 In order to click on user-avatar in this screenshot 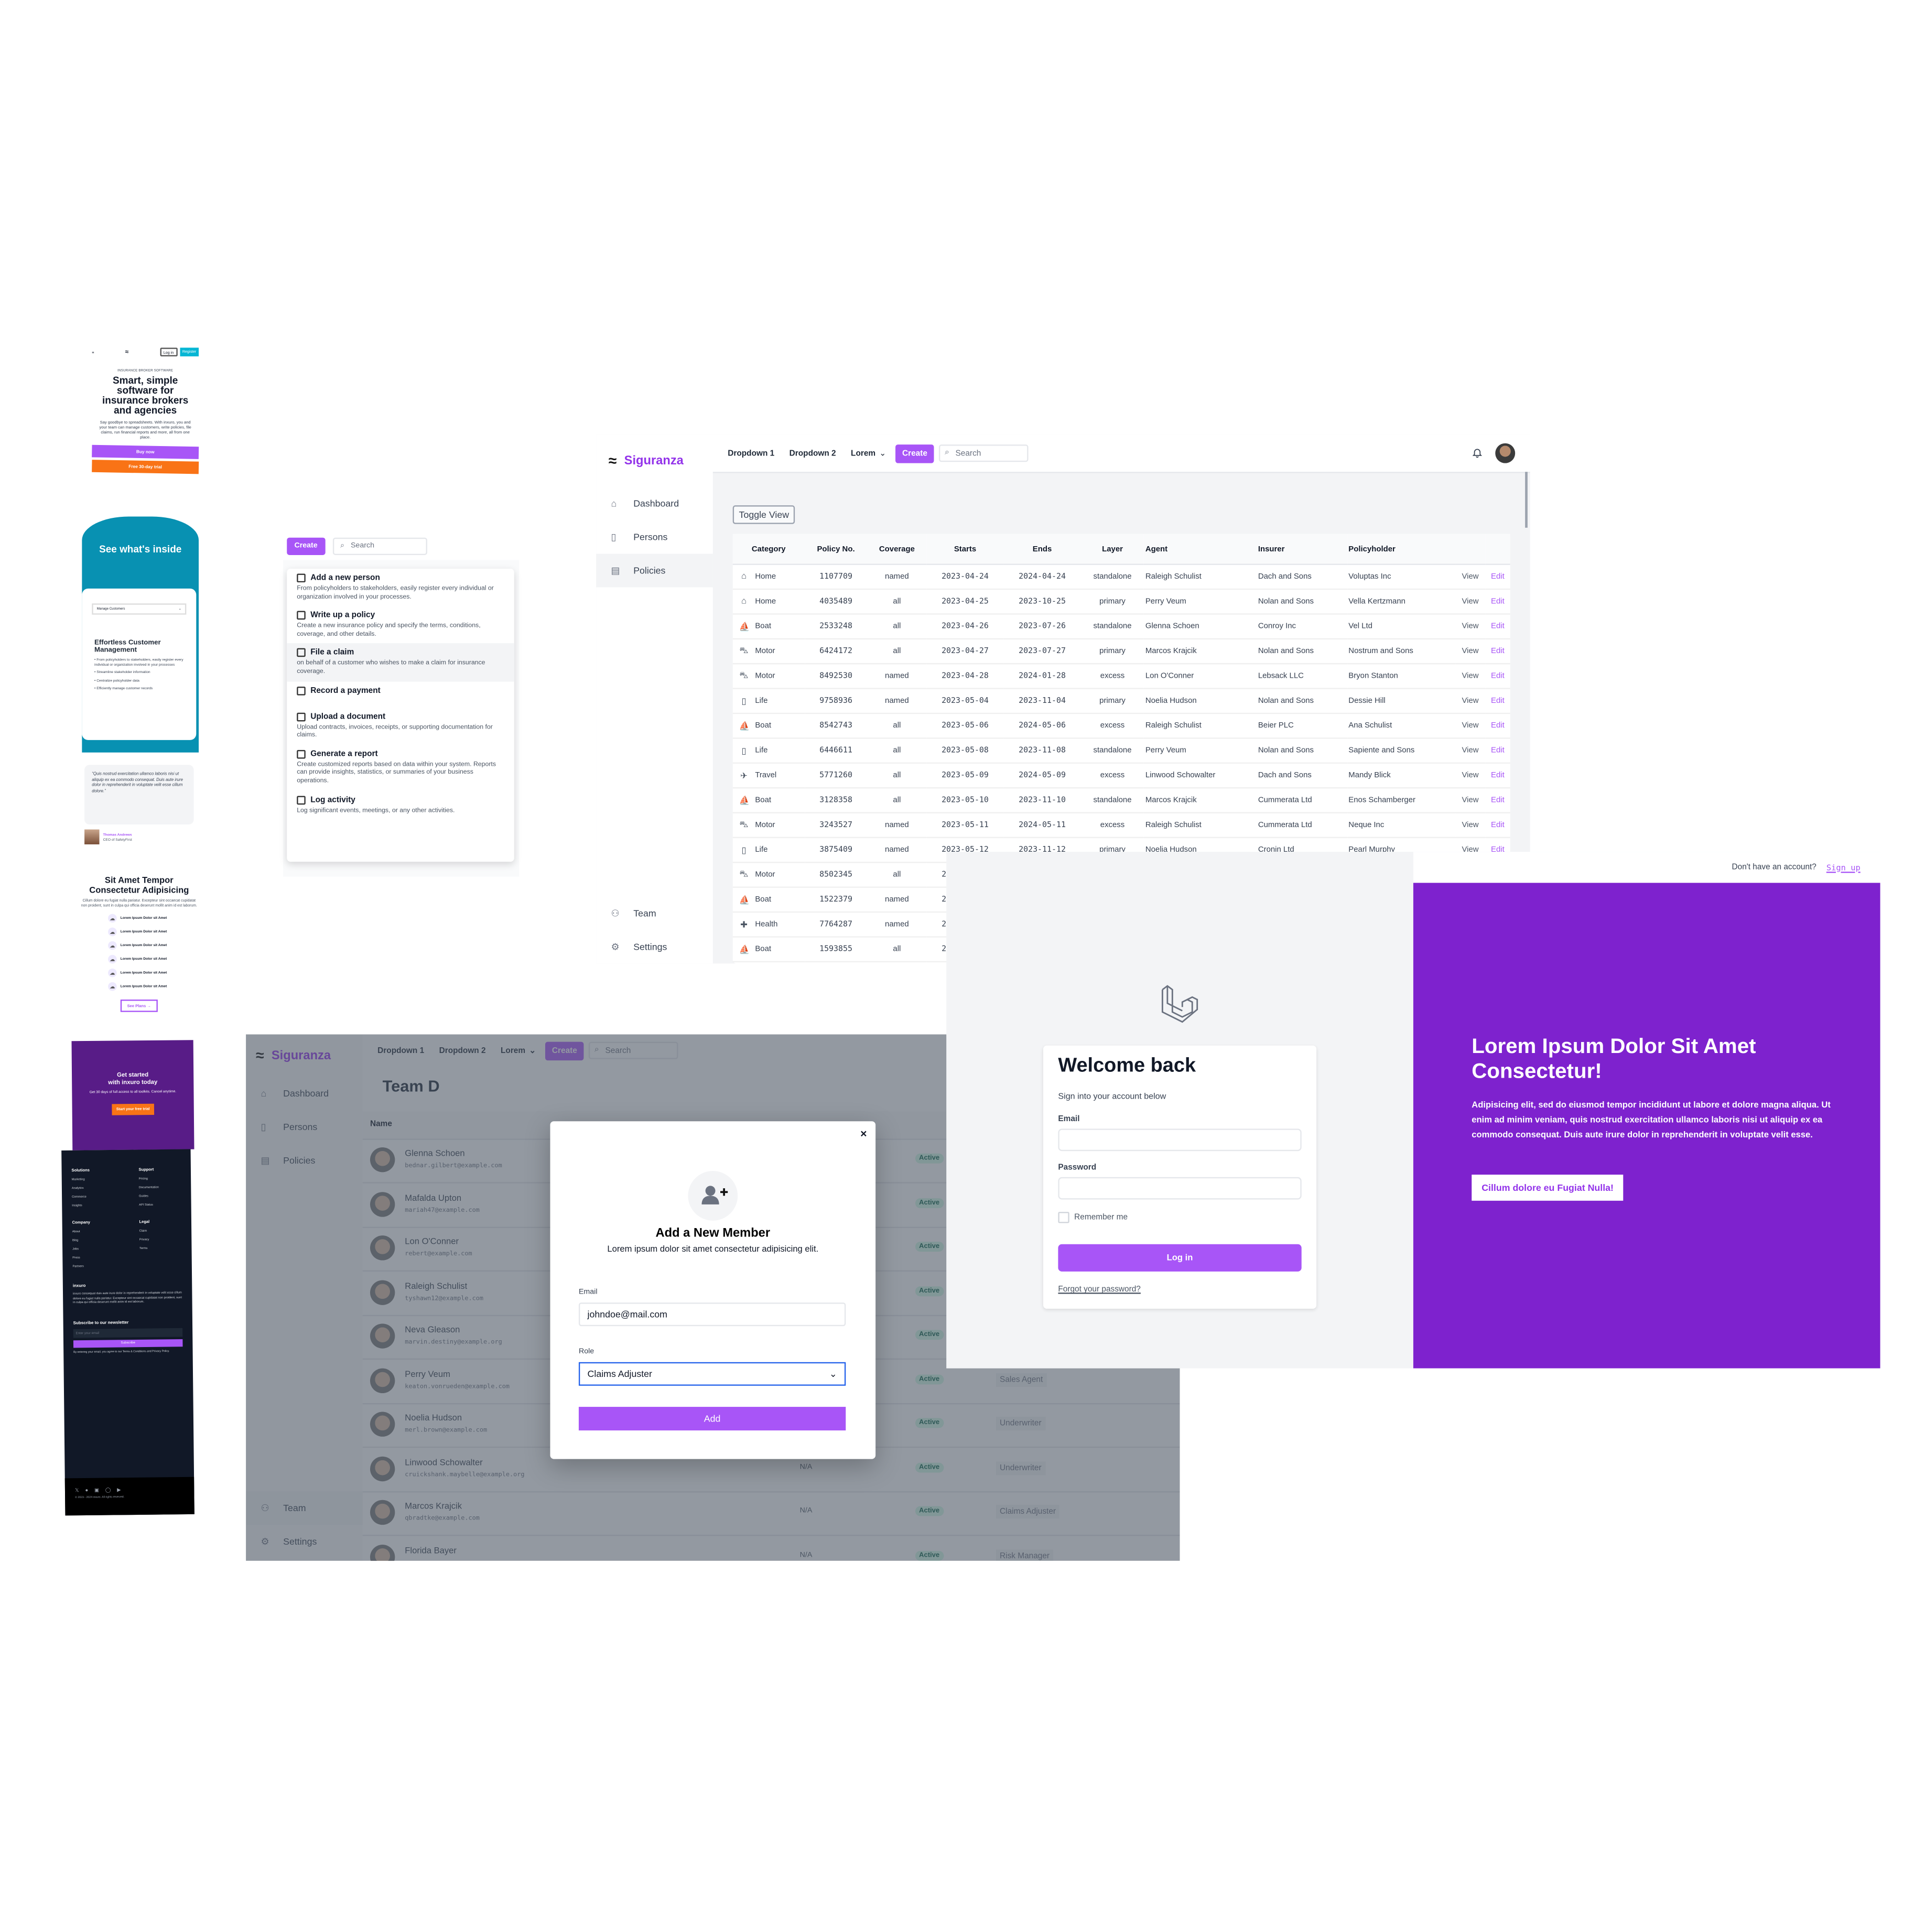, I will do `click(1505, 453)`.